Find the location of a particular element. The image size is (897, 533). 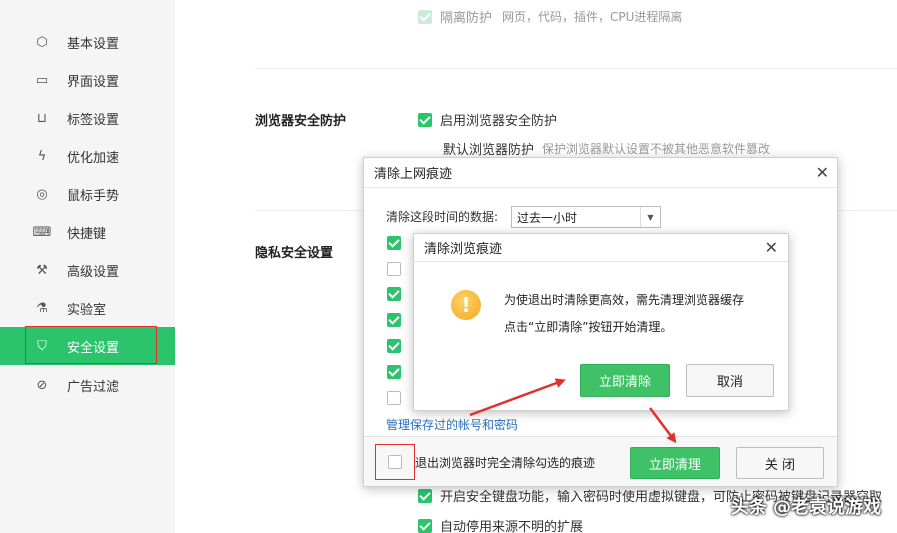

arrow-to-confirm is located at coordinates (517, 397).